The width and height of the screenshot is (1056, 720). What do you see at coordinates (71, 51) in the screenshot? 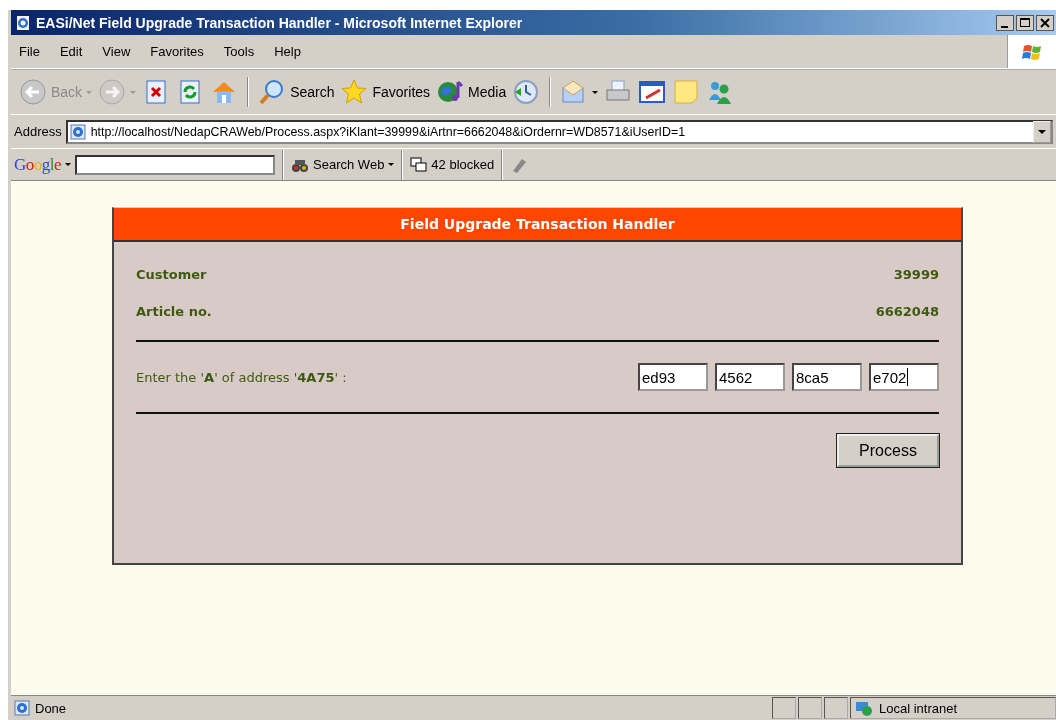
I see `menu-item: Edit` at bounding box center [71, 51].